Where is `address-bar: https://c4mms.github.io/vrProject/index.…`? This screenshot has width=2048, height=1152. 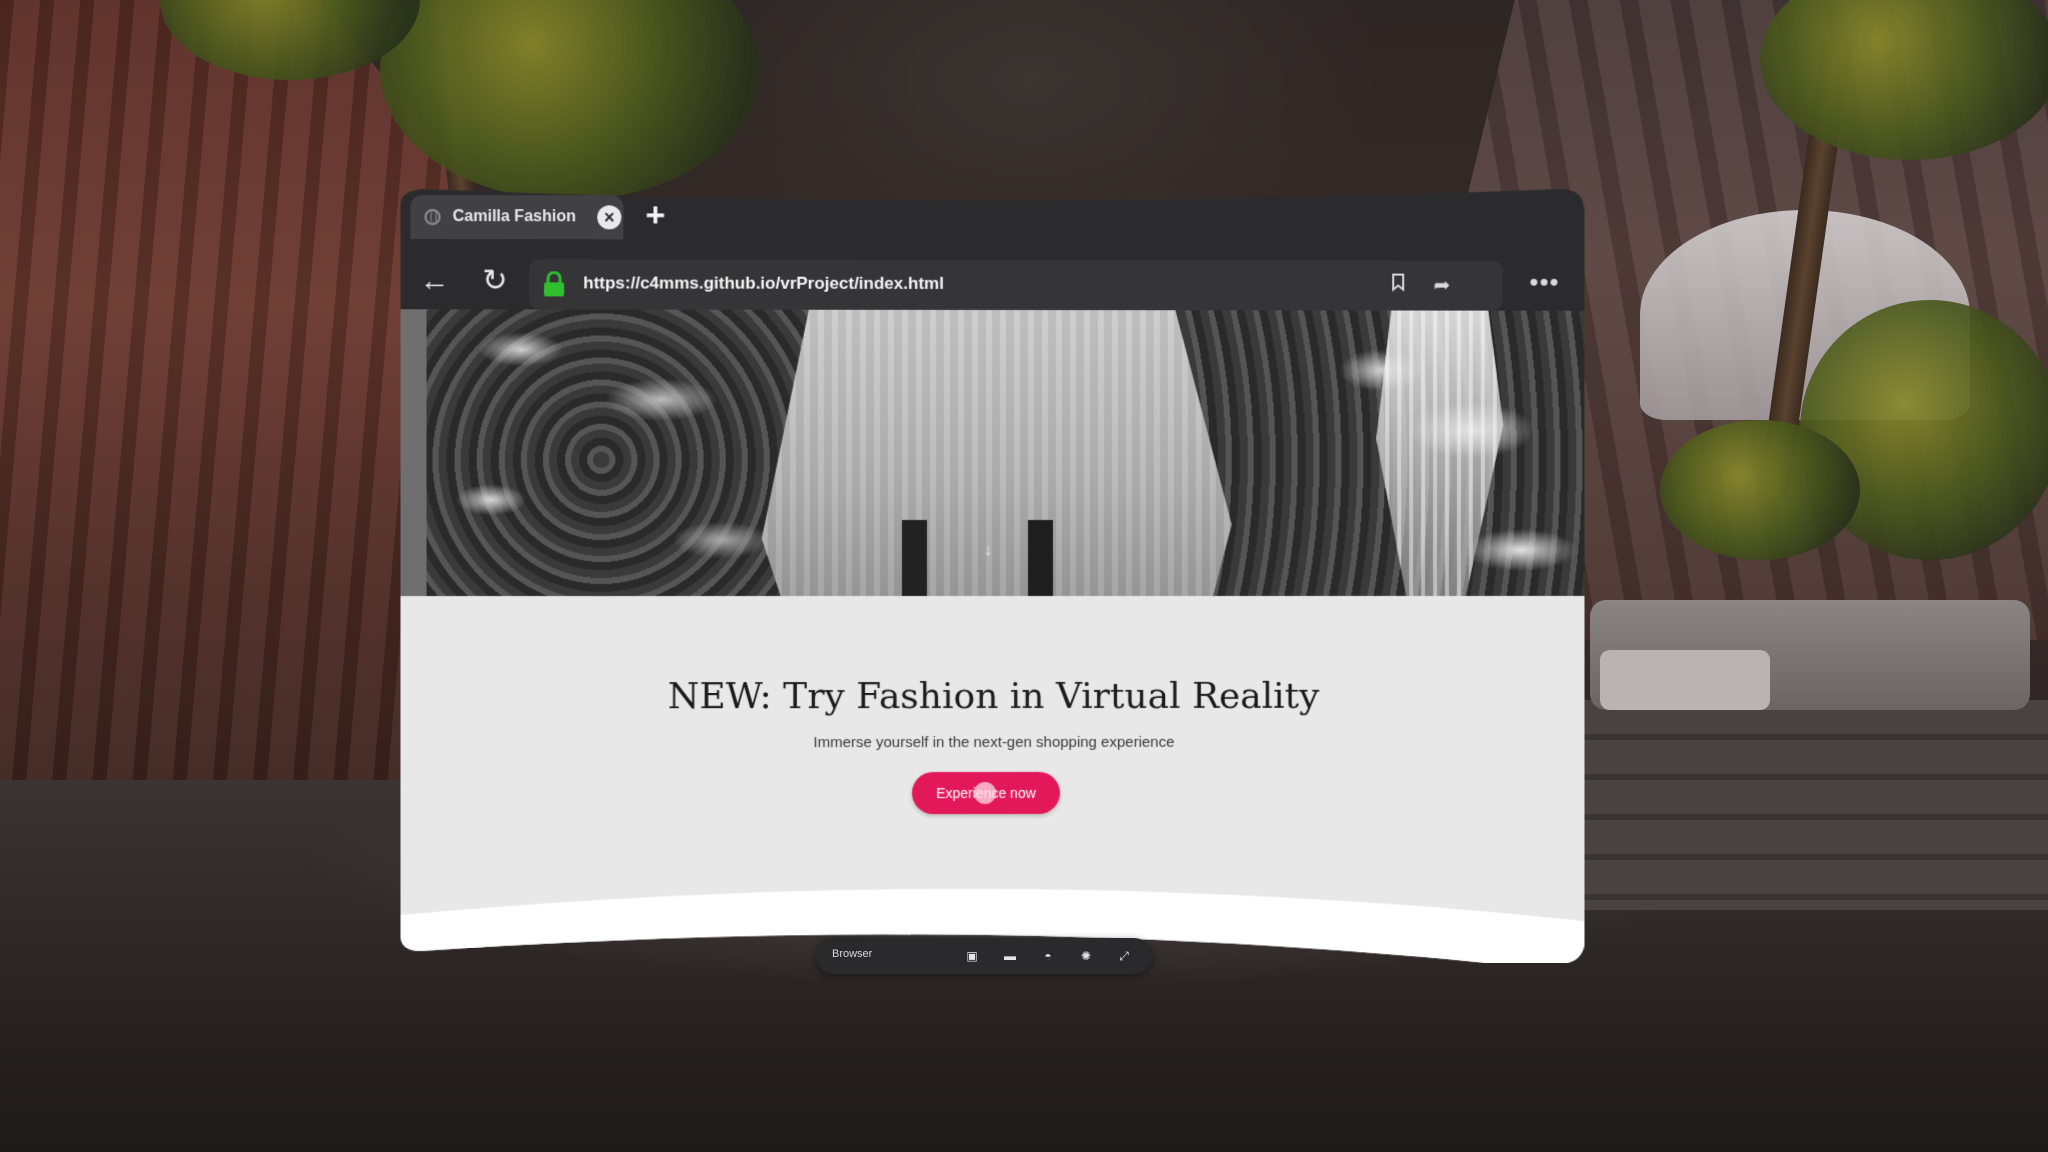
address-bar: https://c4mms.github.io/vrProject/index.… is located at coordinates (1016, 284).